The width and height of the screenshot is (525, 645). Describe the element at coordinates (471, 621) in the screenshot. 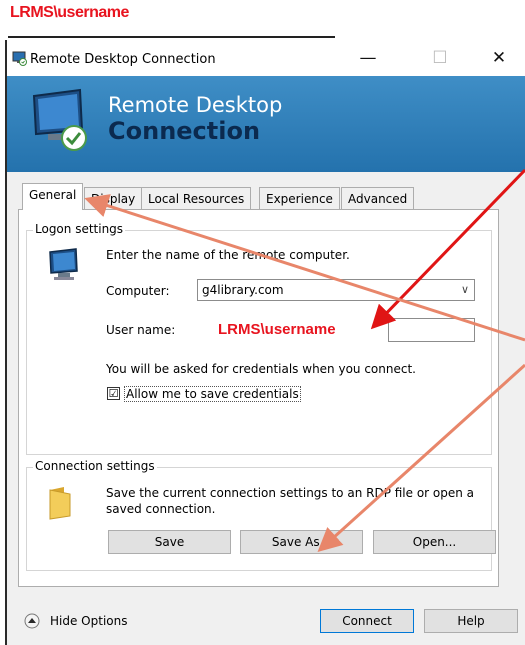

I see `help-button: Help` at that location.